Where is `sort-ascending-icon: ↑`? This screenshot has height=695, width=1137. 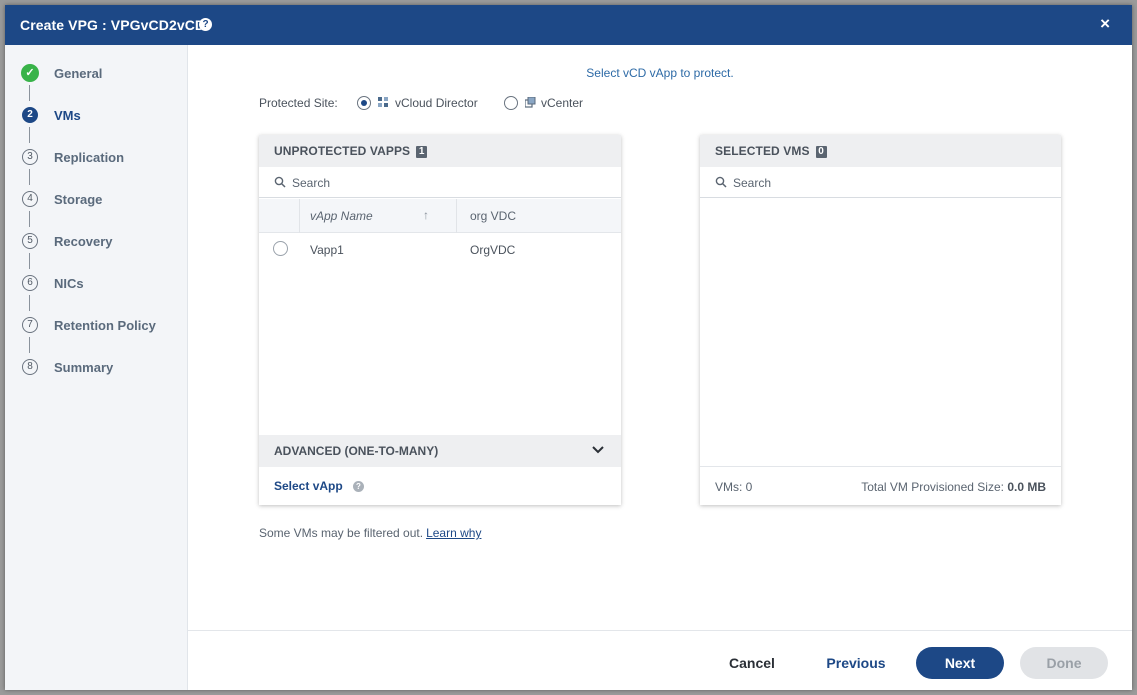 sort-ascending-icon: ↑ is located at coordinates (426, 215).